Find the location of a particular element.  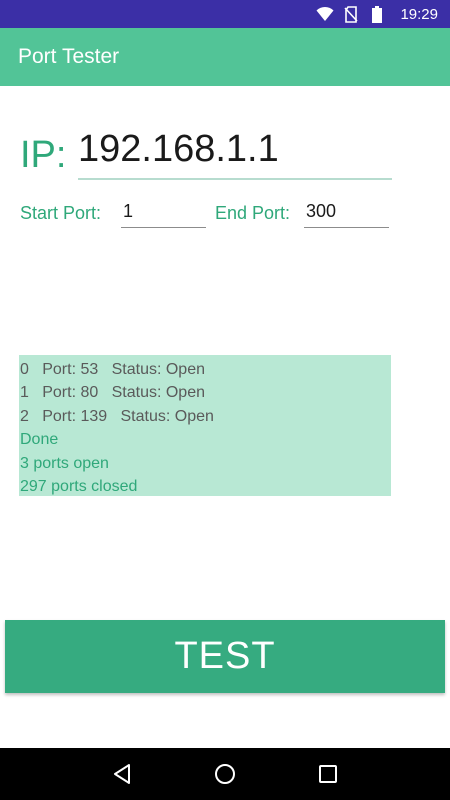

result-open-count: 3 ports open is located at coordinates (64, 463).